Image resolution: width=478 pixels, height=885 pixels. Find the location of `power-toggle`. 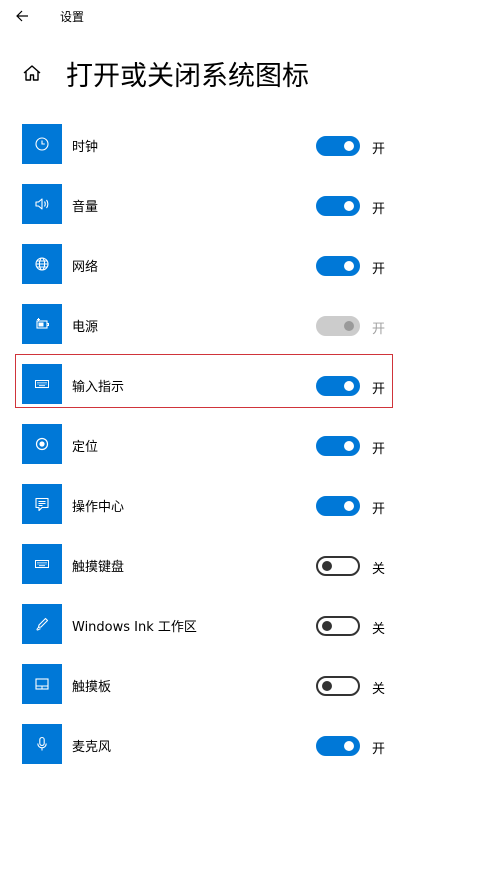

power-toggle is located at coordinates (338, 326).